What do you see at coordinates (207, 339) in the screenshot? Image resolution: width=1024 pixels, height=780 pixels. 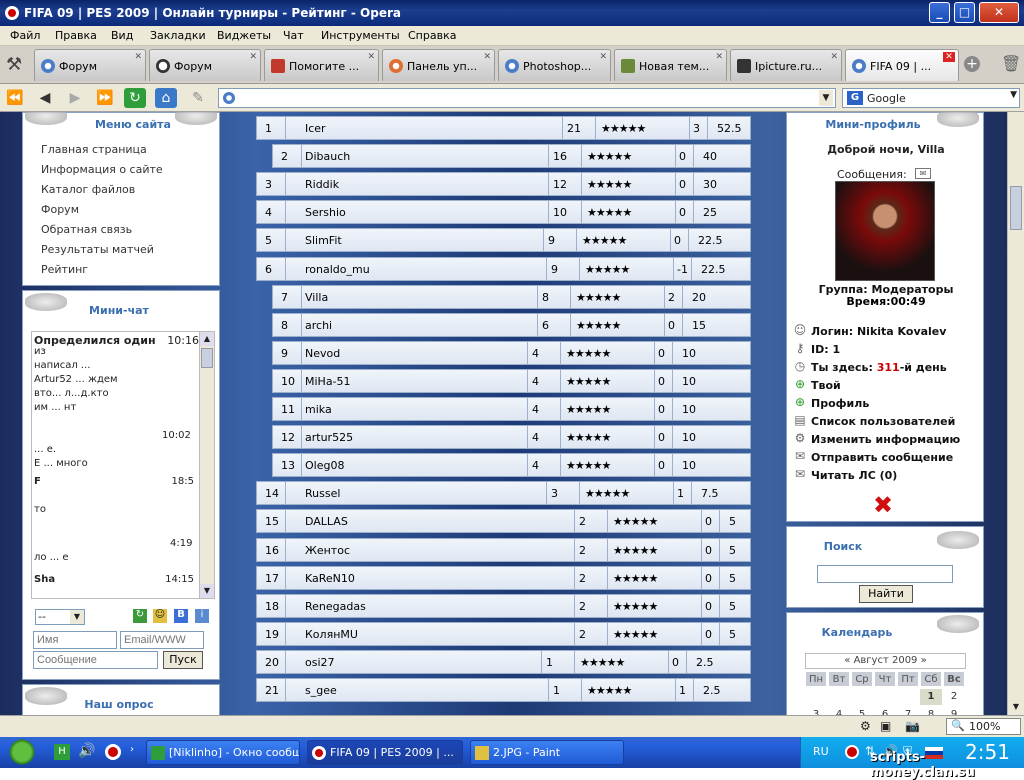 I see `scroll-up-icon: ▲` at bounding box center [207, 339].